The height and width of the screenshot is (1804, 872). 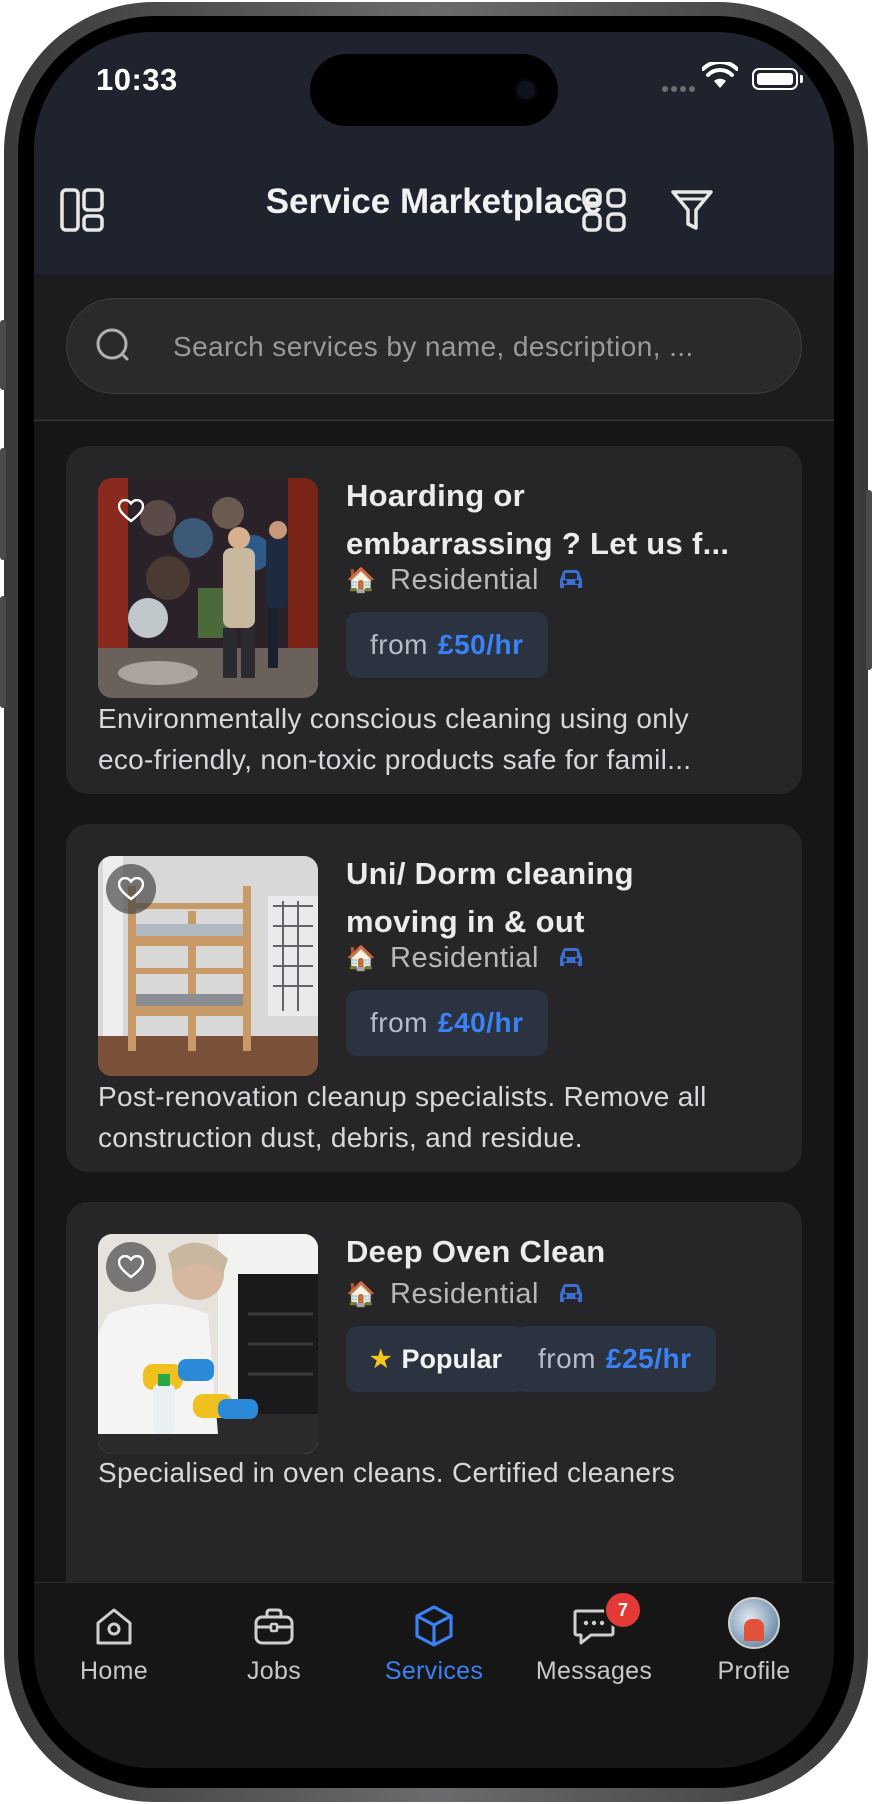 I want to click on tab-label: Messages, so click(x=594, y=1671).